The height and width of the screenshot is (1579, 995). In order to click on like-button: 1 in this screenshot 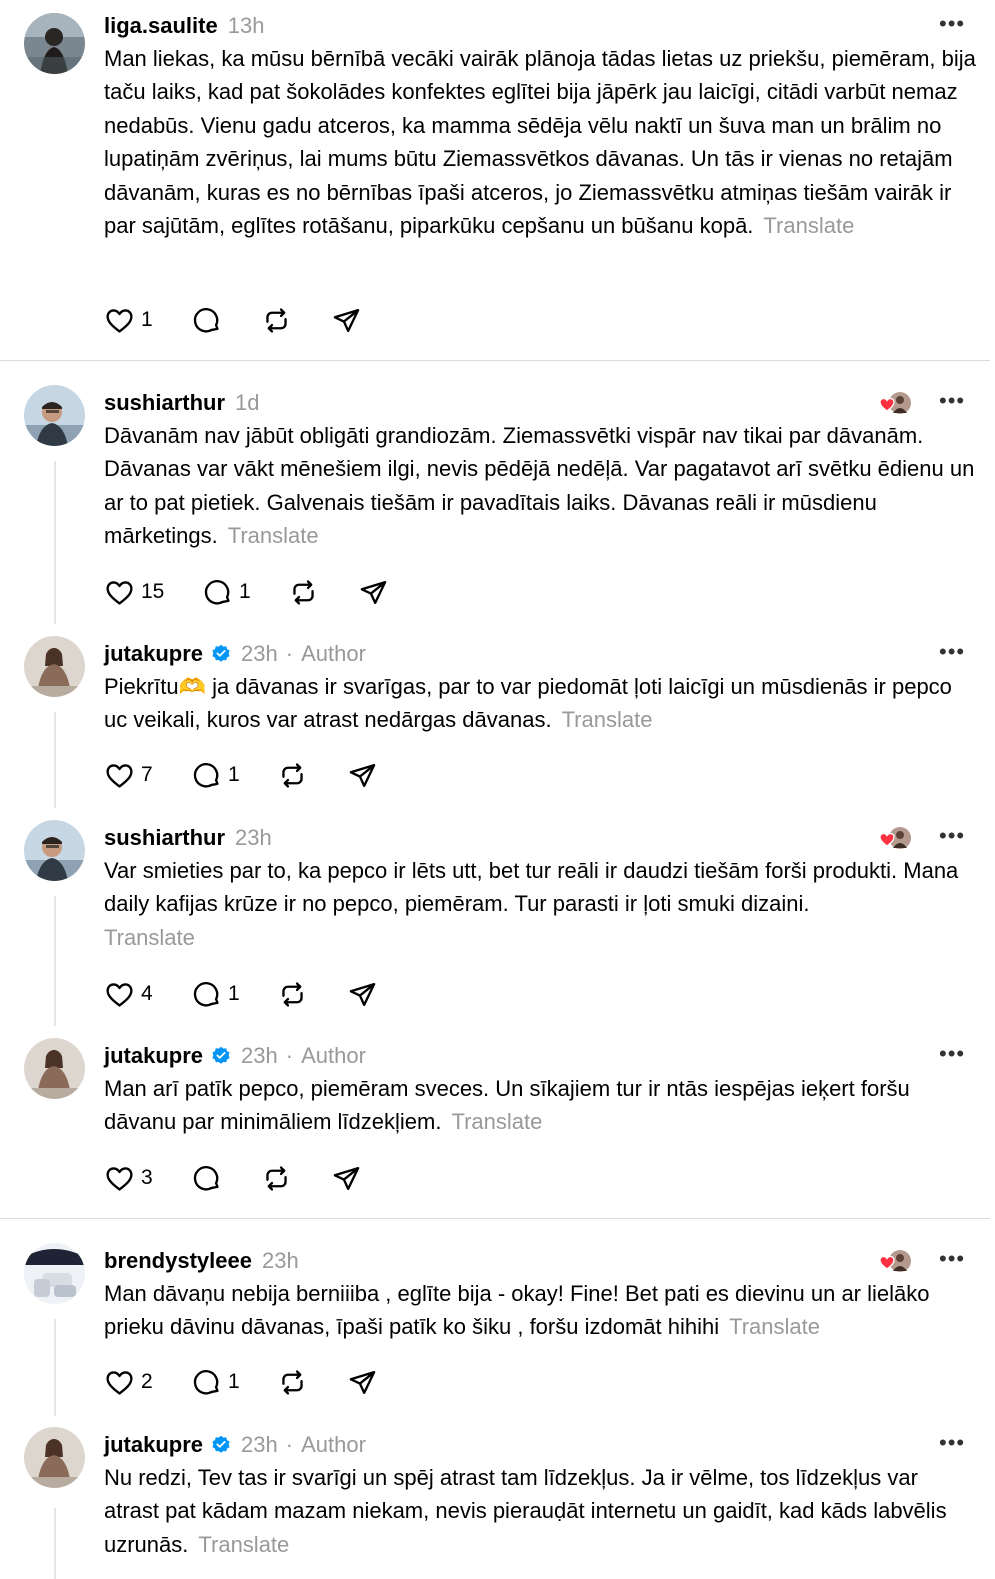, I will do `click(147, 320)`.